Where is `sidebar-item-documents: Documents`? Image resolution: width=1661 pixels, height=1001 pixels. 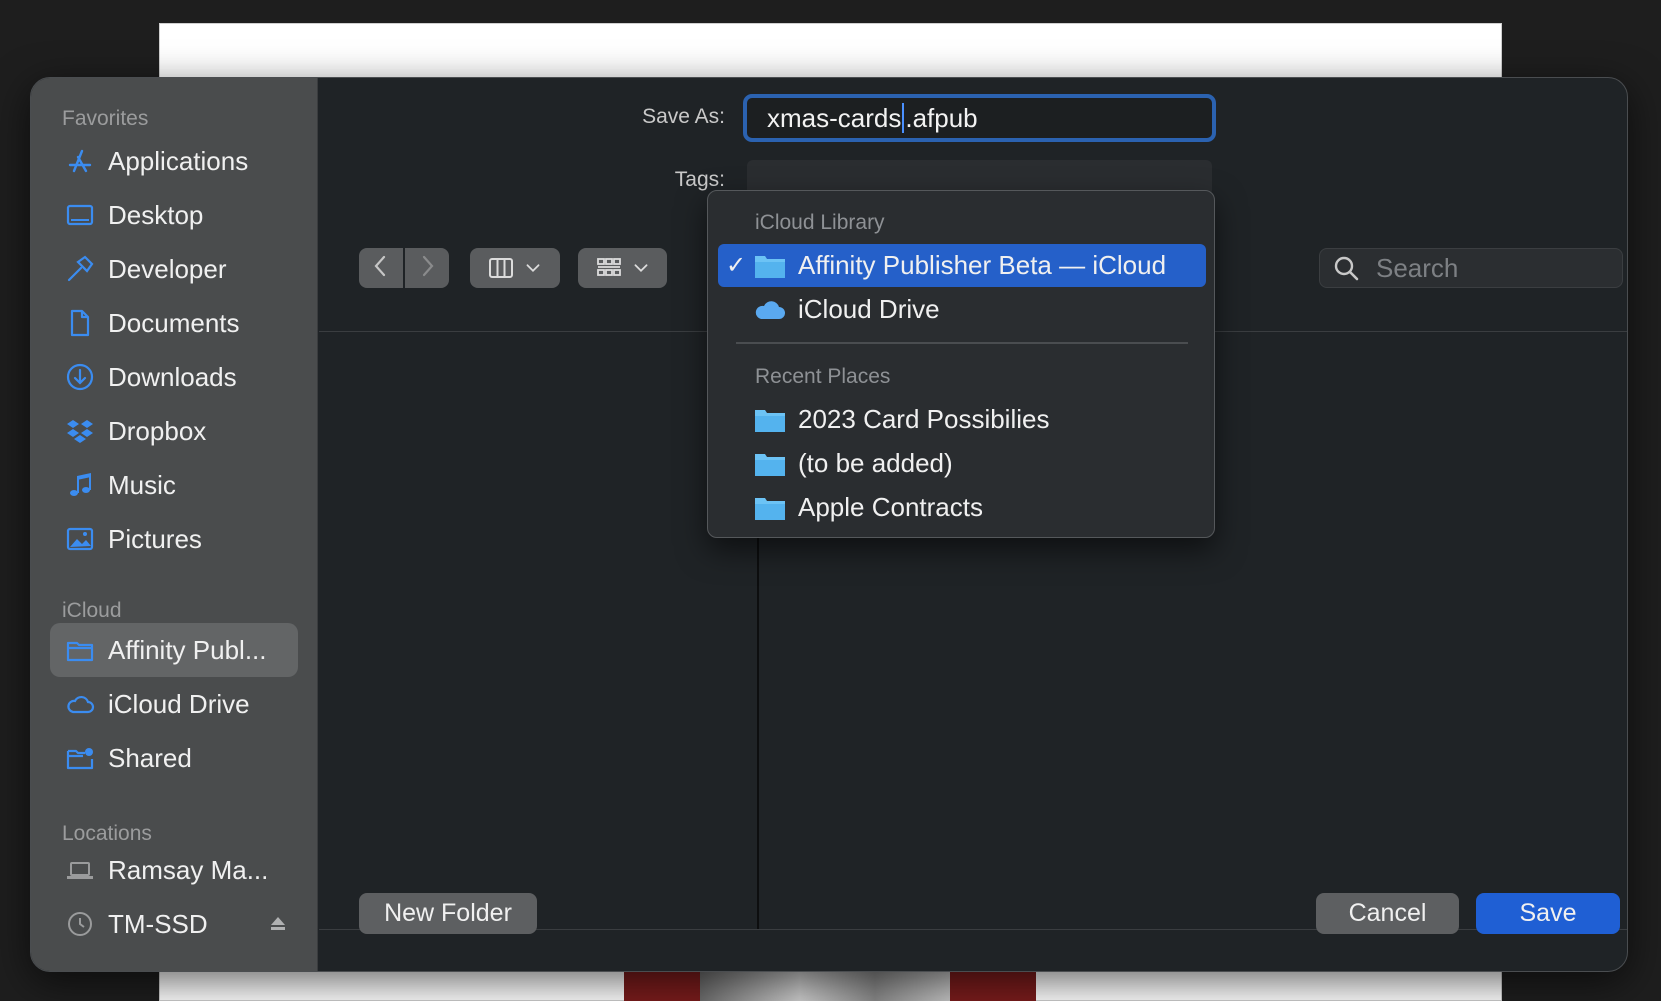
sidebar-item-documents: Documents is located at coordinates (174, 323).